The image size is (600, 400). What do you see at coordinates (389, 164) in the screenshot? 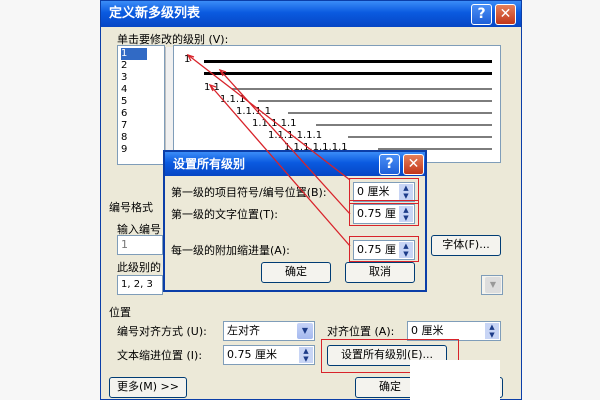
I see `sub-help-icon: ?` at bounding box center [389, 164].